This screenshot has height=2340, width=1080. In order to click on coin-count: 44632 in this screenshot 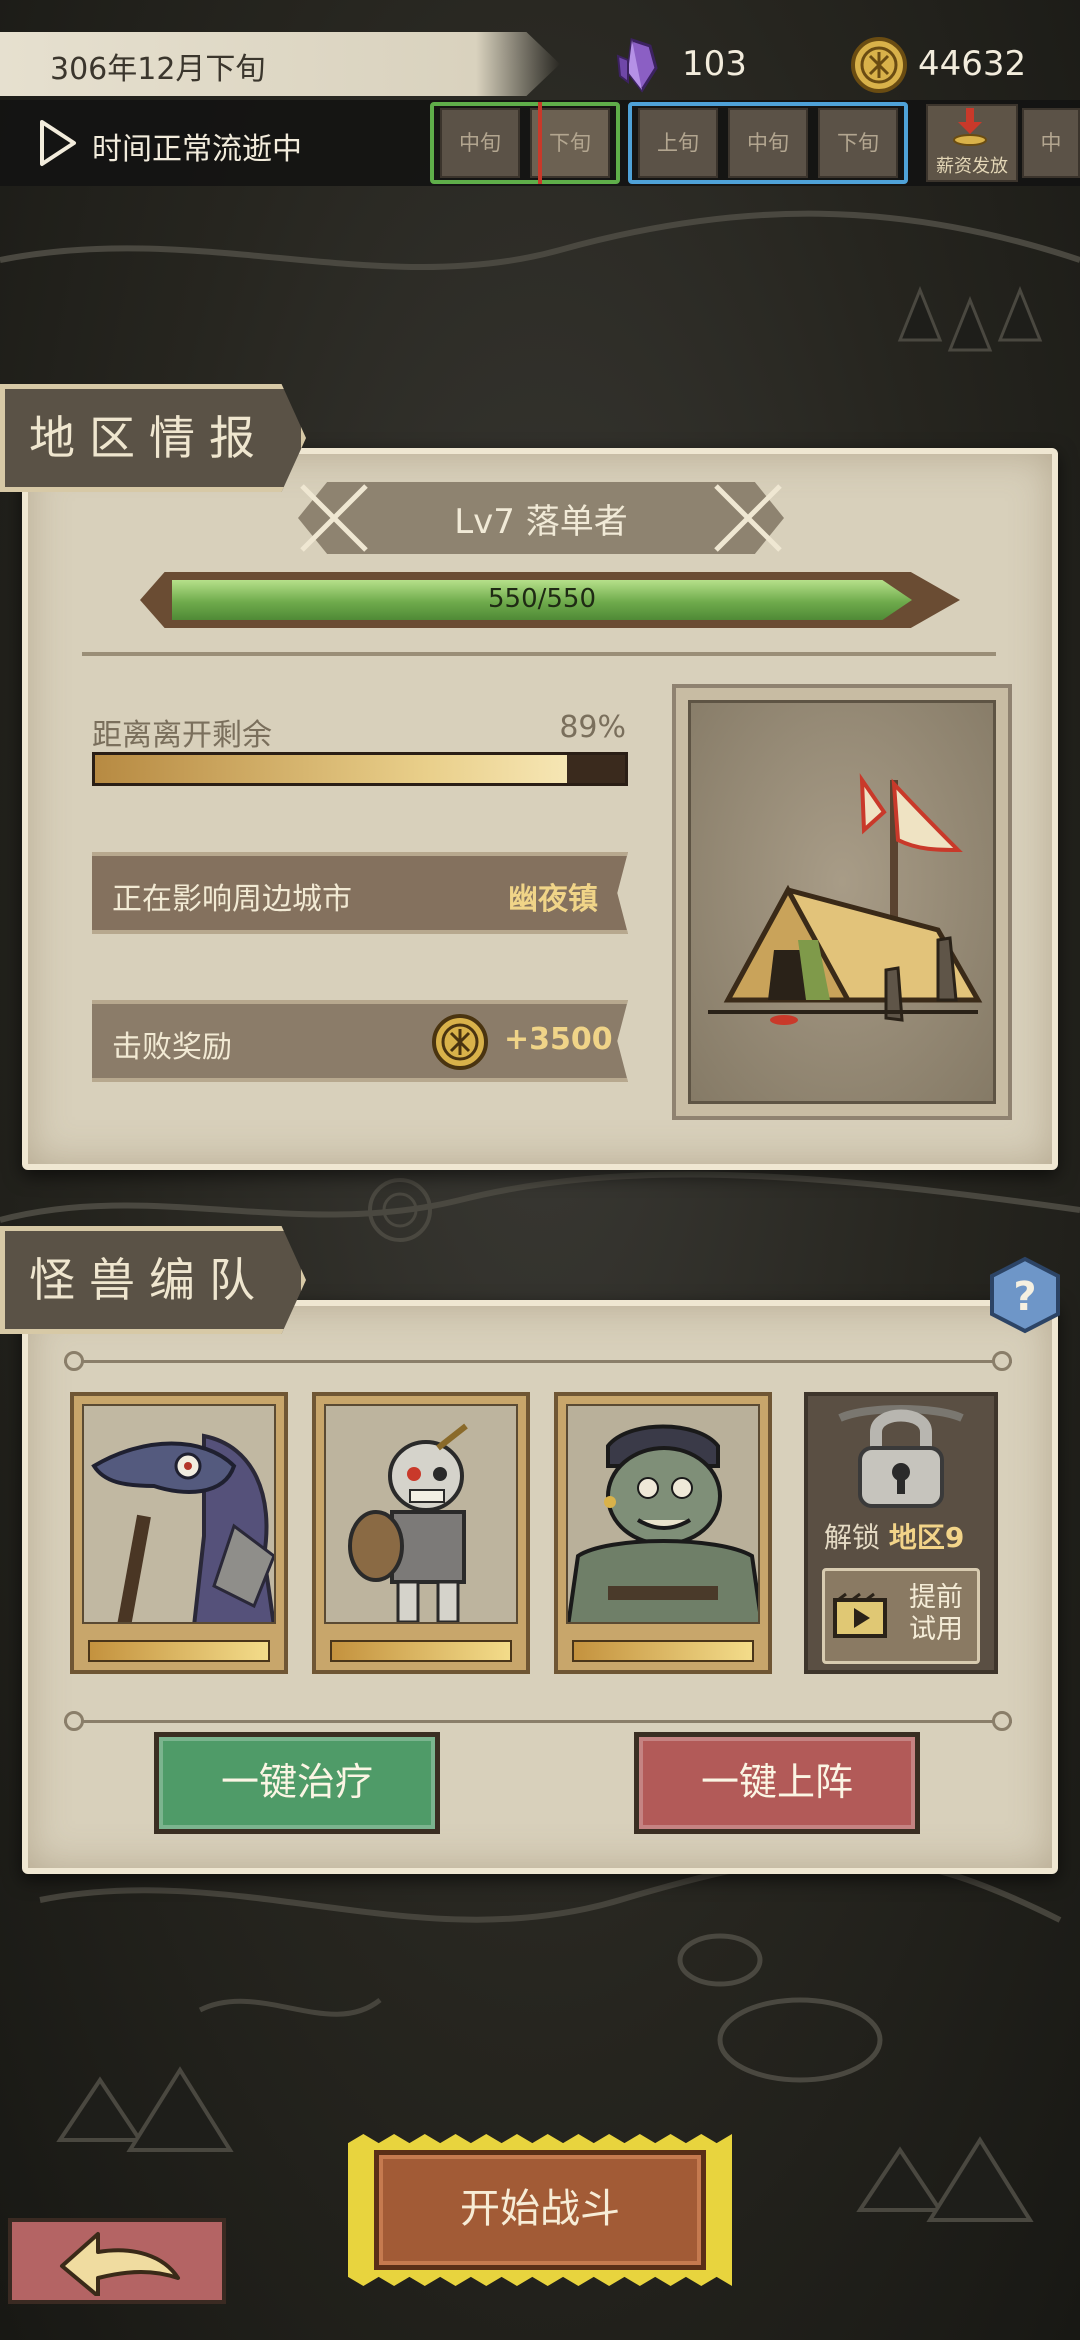, I will do `click(972, 64)`.